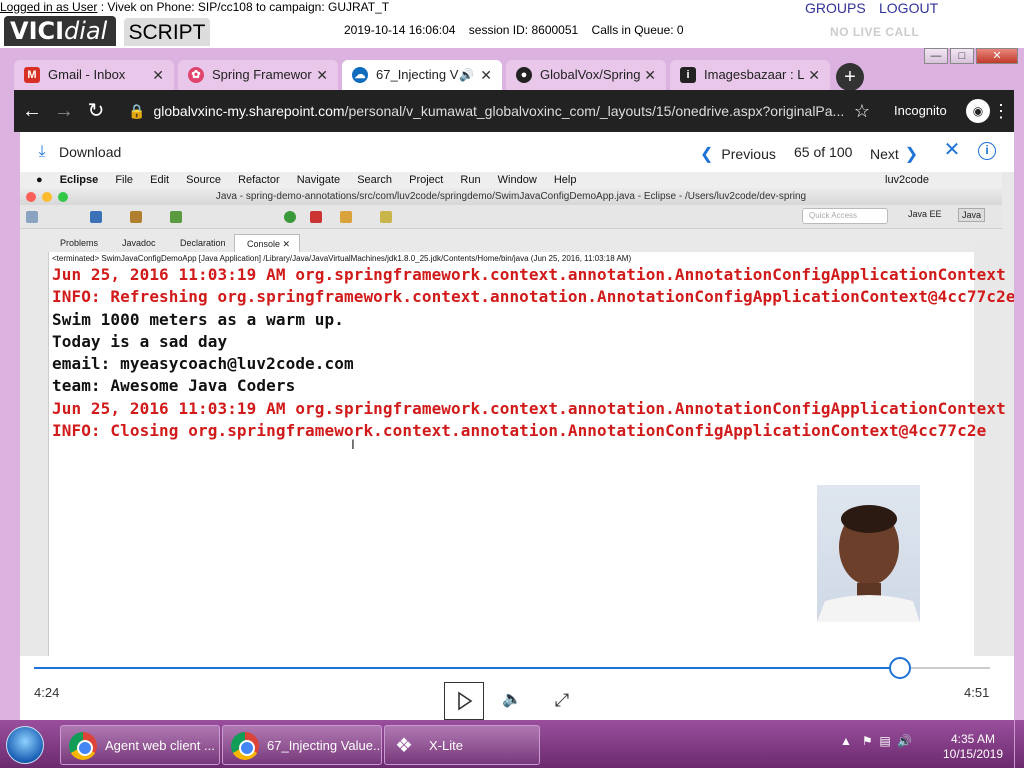  I want to click on next-label: Next, so click(884, 154).